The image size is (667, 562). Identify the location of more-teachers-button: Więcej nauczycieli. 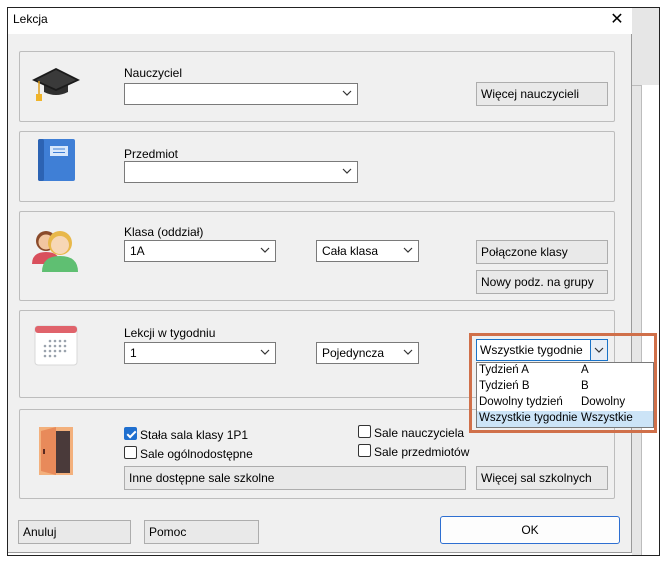
(542, 94).